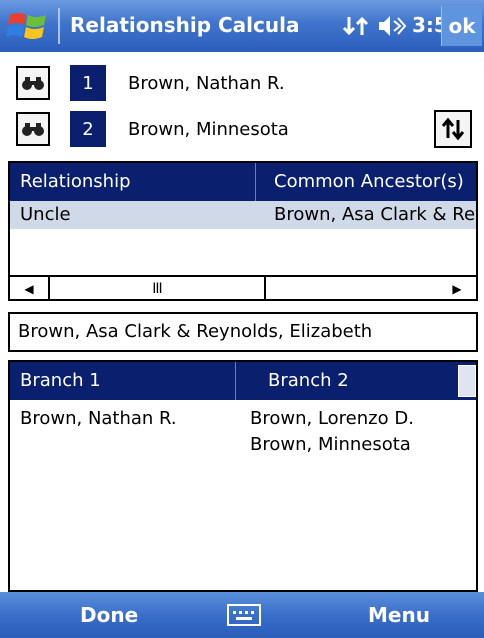  Describe the element at coordinates (88, 83) in the screenshot. I see `person-1-number: 1` at that location.